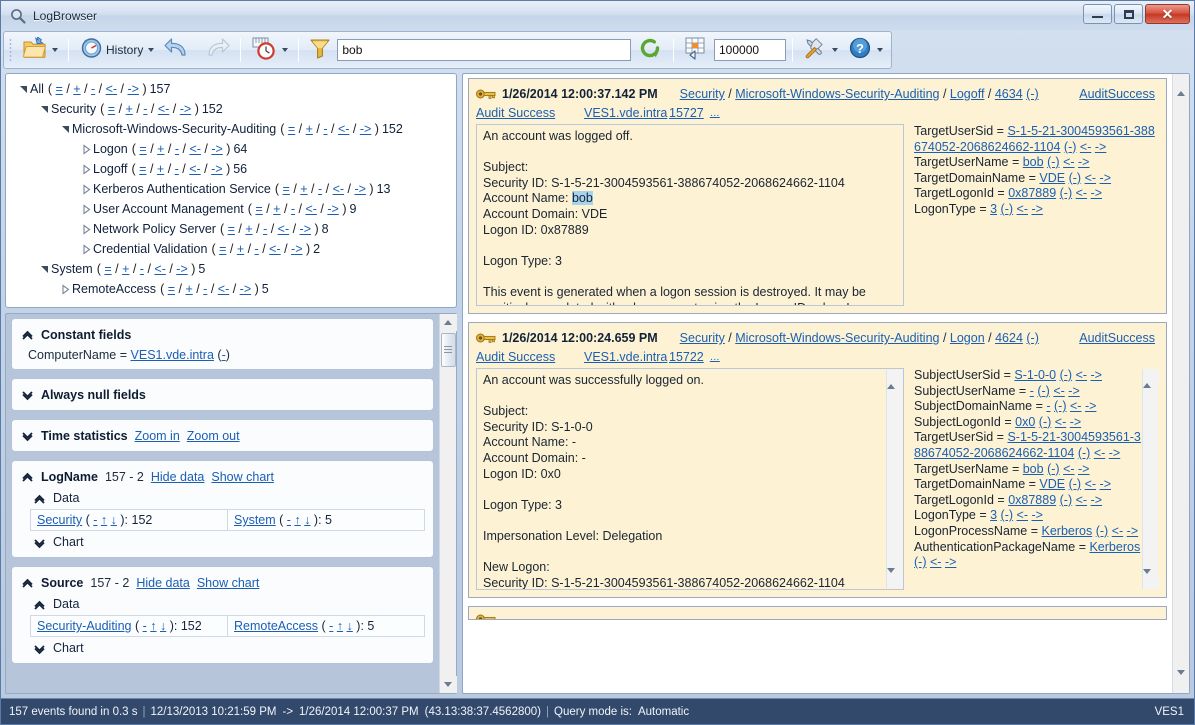 This screenshot has width=1195, height=725. What do you see at coordinates (895, 400) in the screenshot?
I see `scrollbar-thumb` at bounding box center [895, 400].